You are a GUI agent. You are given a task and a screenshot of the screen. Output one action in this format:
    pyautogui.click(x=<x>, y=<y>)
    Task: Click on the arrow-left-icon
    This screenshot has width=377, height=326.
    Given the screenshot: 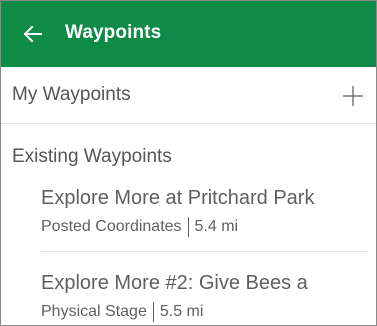 What is the action you would take?
    pyautogui.click(x=33, y=34)
    